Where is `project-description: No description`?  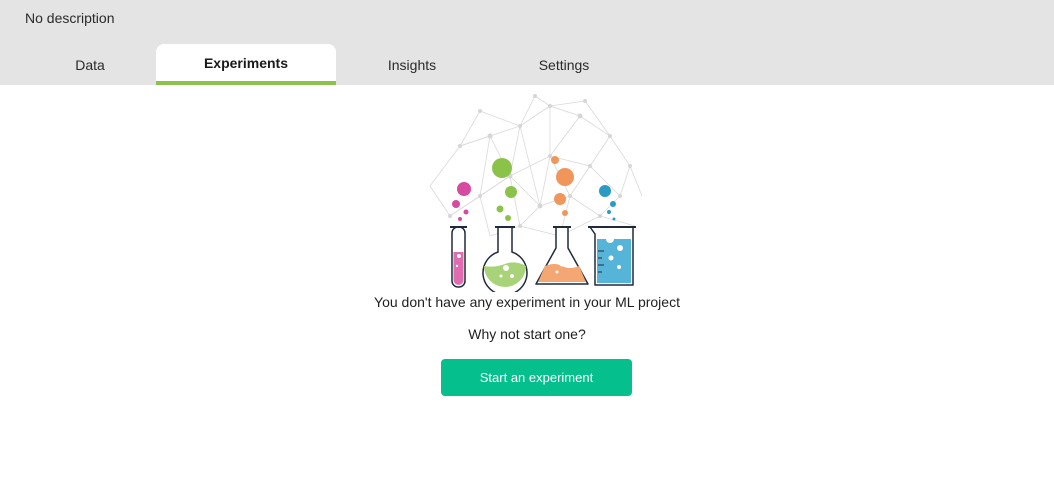 project-description: No description is located at coordinates (70, 18).